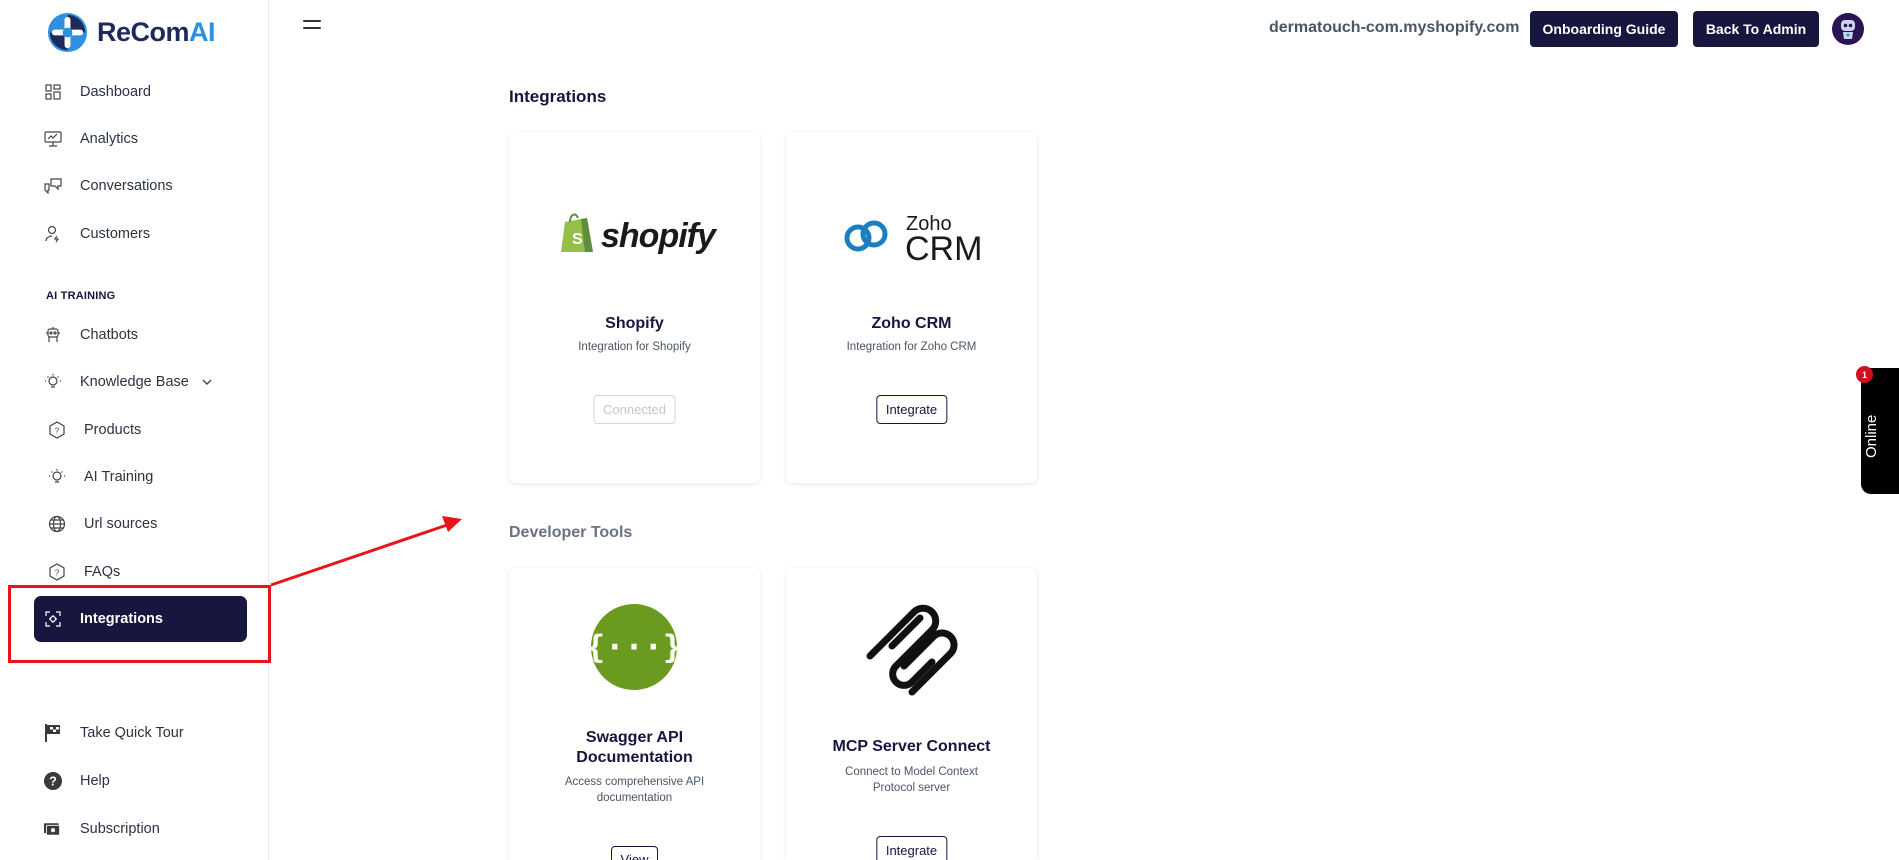 This screenshot has width=1899, height=860. I want to click on integrate-mcp-button: Integrate, so click(911, 848).